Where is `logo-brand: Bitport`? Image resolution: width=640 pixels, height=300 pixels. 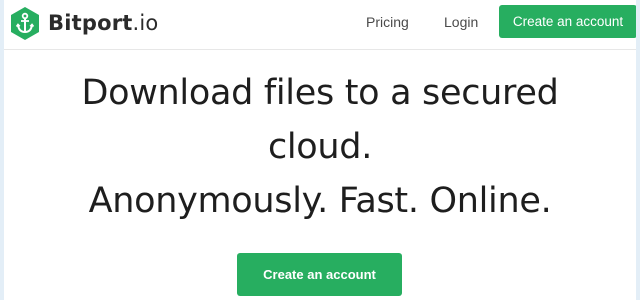 logo-brand: Bitport is located at coordinates (90, 23).